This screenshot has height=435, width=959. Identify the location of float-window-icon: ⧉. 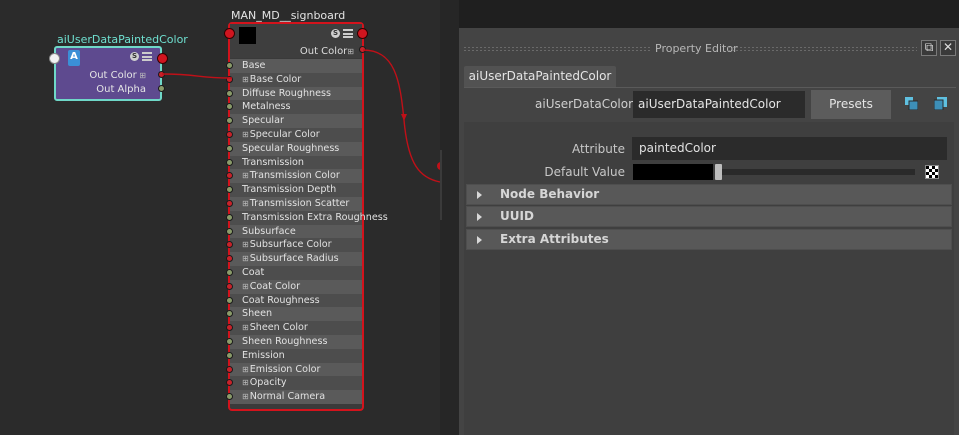
(929, 48).